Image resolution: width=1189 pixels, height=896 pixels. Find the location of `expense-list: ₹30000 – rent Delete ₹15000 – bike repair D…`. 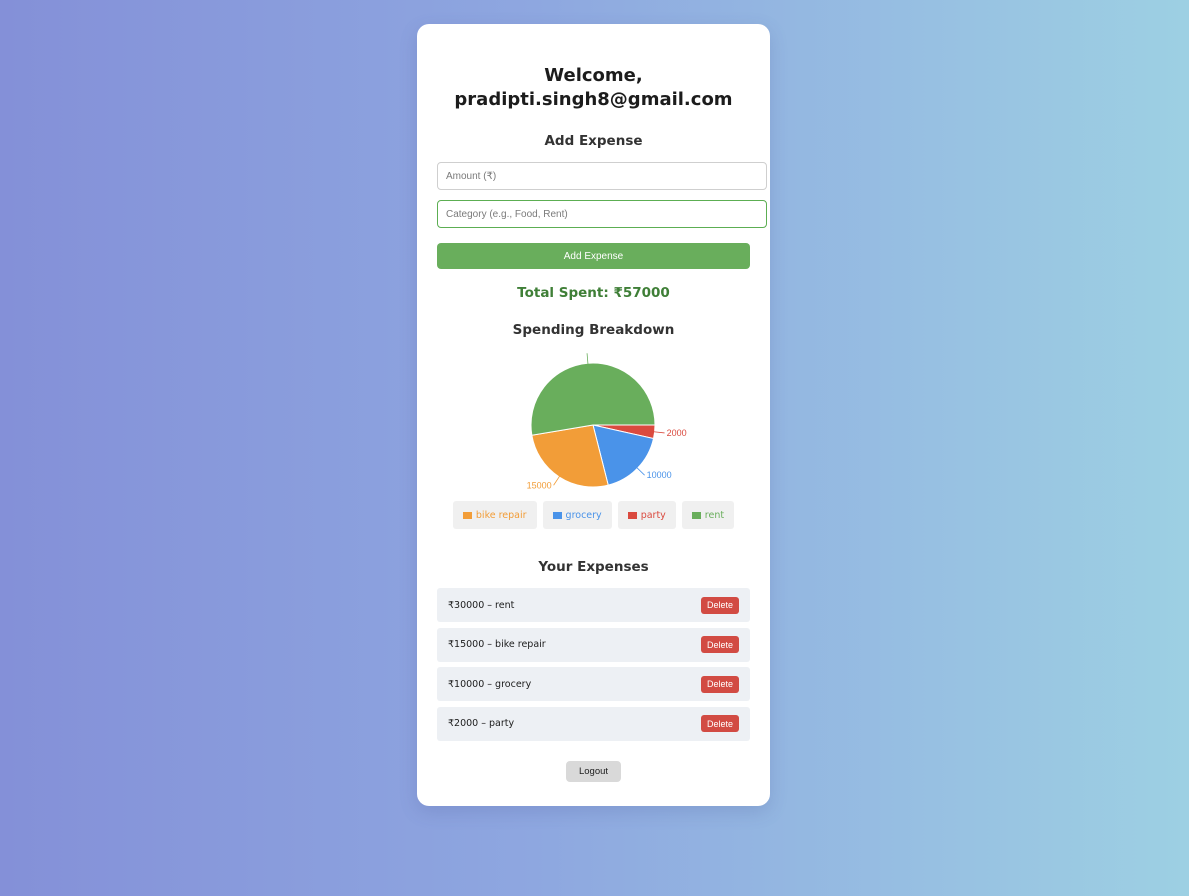

expense-list: ₹30000 – rent Delete ₹15000 – bike repair D… is located at coordinates (593, 667).